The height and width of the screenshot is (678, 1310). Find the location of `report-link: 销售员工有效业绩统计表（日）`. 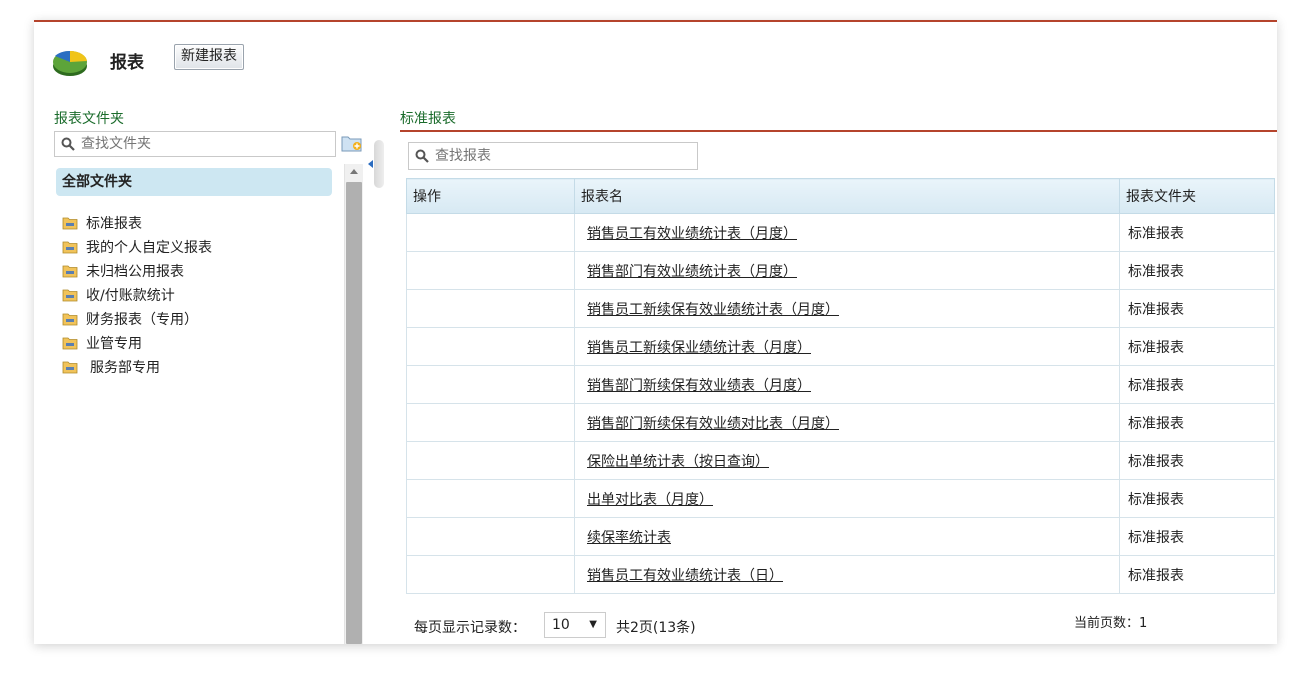

report-link: 销售员工有效业绩统计表（日） is located at coordinates (685, 576).